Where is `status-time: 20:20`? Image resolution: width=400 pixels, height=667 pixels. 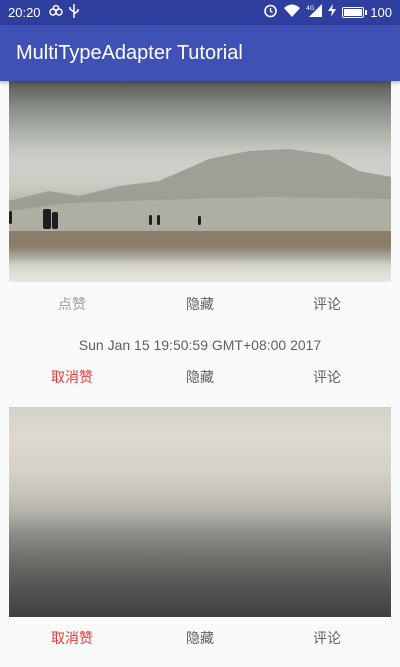 status-time: 20:20 is located at coordinates (24, 12).